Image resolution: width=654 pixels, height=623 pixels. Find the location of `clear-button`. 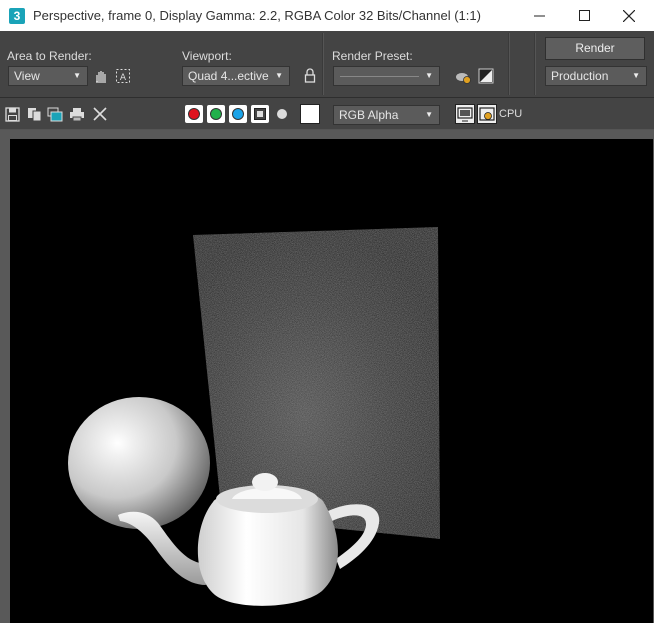

clear-button is located at coordinates (100, 114).